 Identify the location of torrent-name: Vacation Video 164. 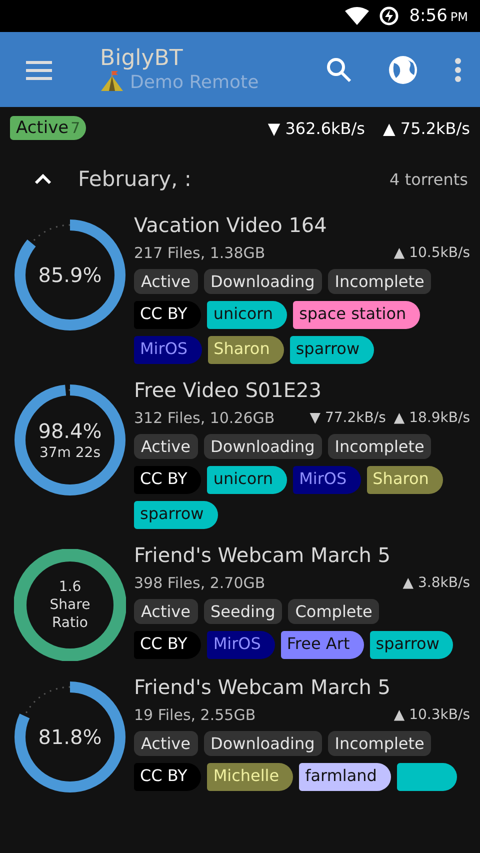
(231, 225).